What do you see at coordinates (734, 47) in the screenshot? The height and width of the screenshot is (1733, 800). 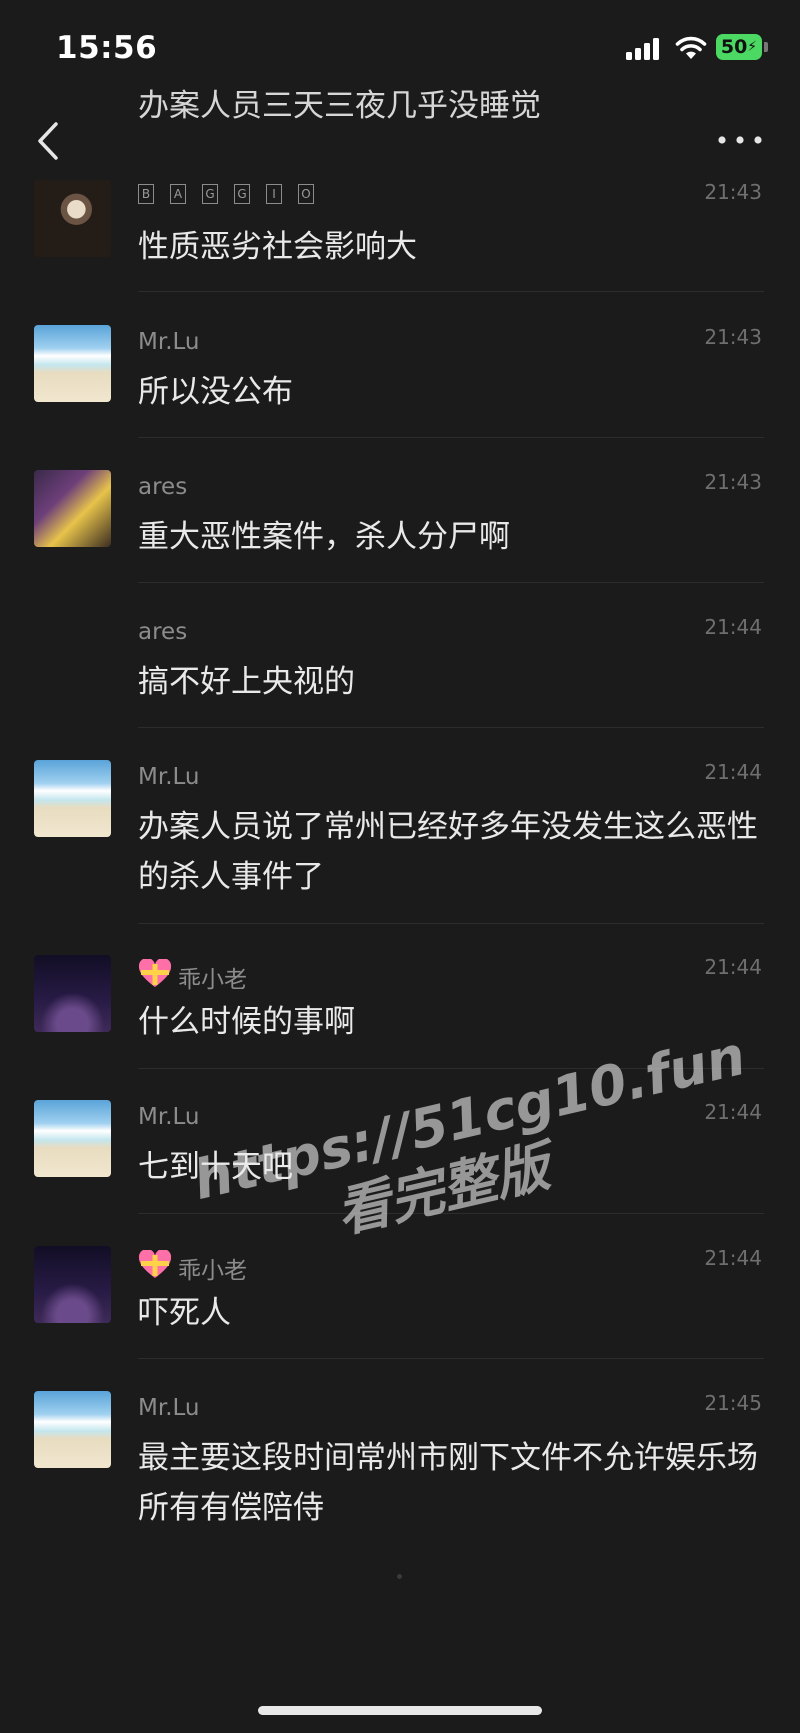 I see `battery-level: 50` at bounding box center [734, 47].